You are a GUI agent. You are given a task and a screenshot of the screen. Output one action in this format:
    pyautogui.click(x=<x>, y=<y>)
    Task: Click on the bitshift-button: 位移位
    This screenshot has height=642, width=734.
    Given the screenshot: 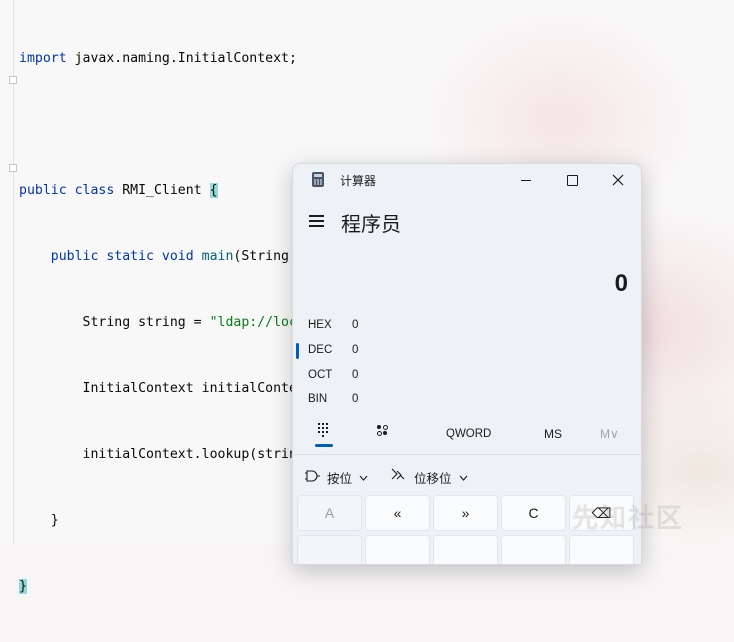 What is the action you would take?
    pyautogui.click(x=433, y=477)
    